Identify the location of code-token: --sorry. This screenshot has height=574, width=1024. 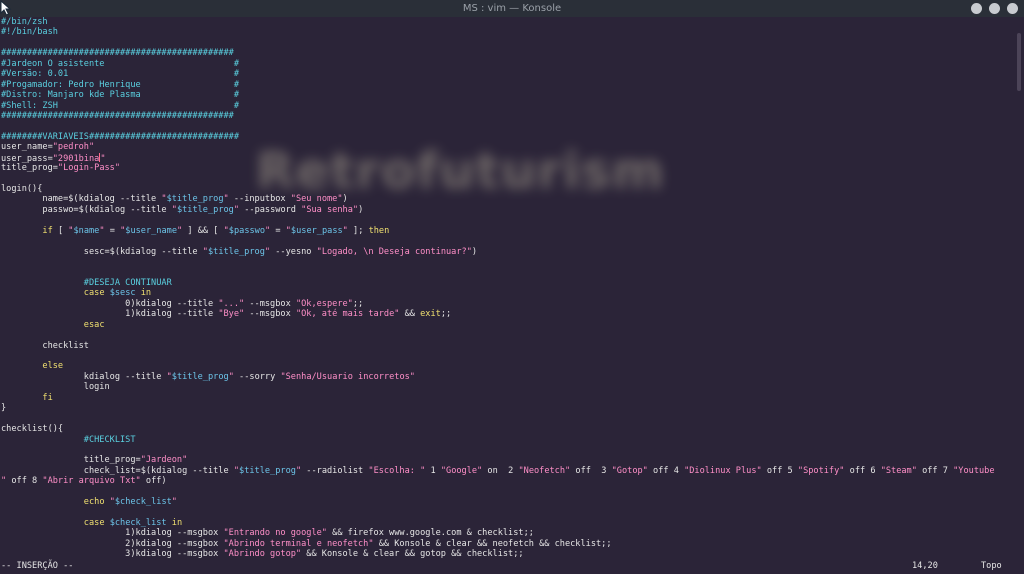
(257, 376).